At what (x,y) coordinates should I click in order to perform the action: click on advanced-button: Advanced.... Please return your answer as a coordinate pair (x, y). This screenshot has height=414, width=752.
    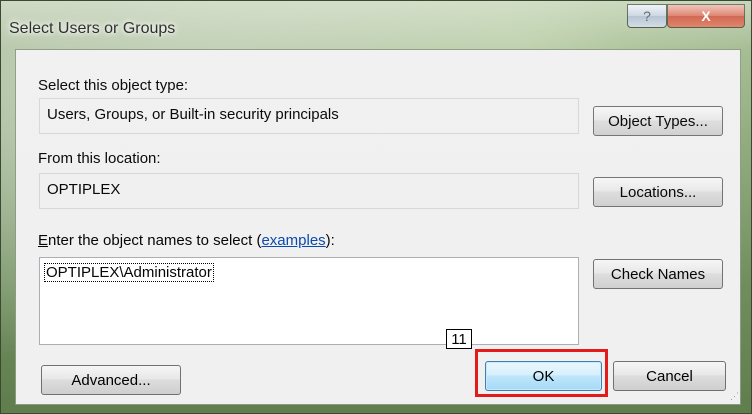
    Looking at the image, I should click on (111, 380).